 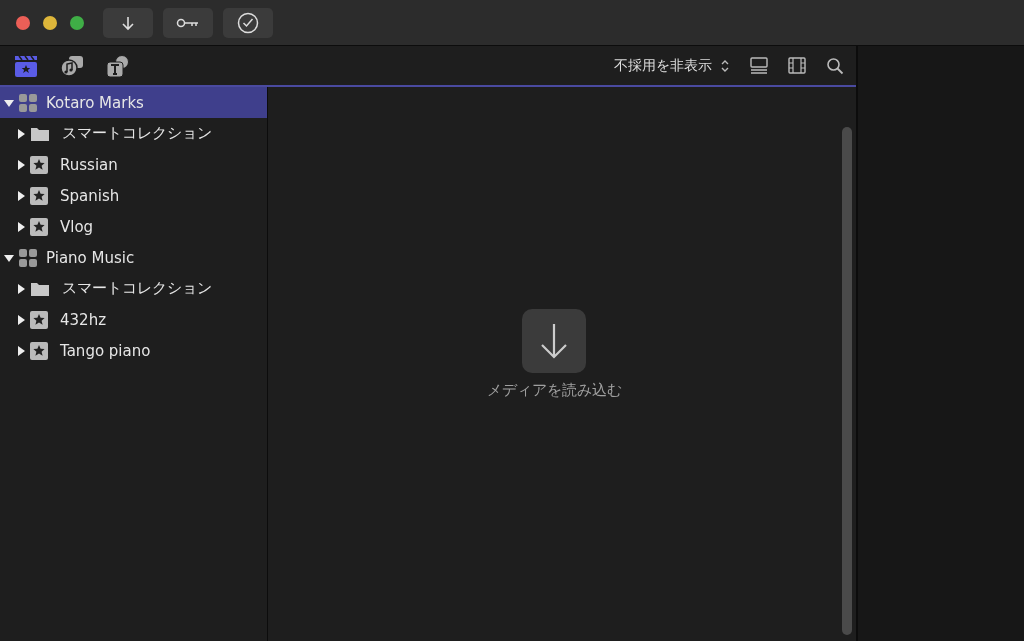 What do you see at coordinates (133, 226) in the screenshot?
I see `event-item: Vlog` at bounding box center [133, 226].